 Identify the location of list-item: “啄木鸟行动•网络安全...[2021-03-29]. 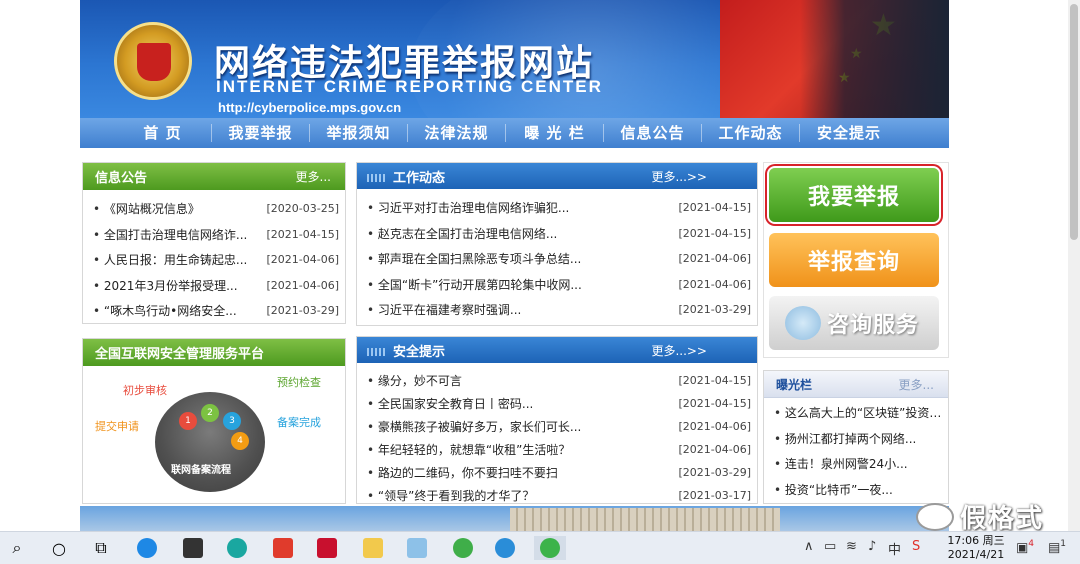
(216, 311).